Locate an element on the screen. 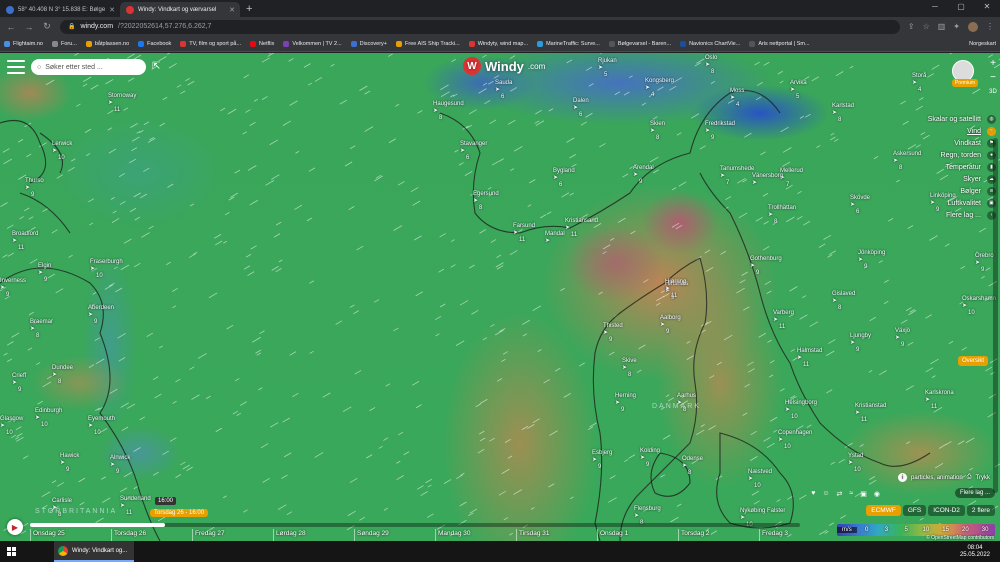  city-marker: Farsund ➤ 11 is located at coordinates (524, 233).